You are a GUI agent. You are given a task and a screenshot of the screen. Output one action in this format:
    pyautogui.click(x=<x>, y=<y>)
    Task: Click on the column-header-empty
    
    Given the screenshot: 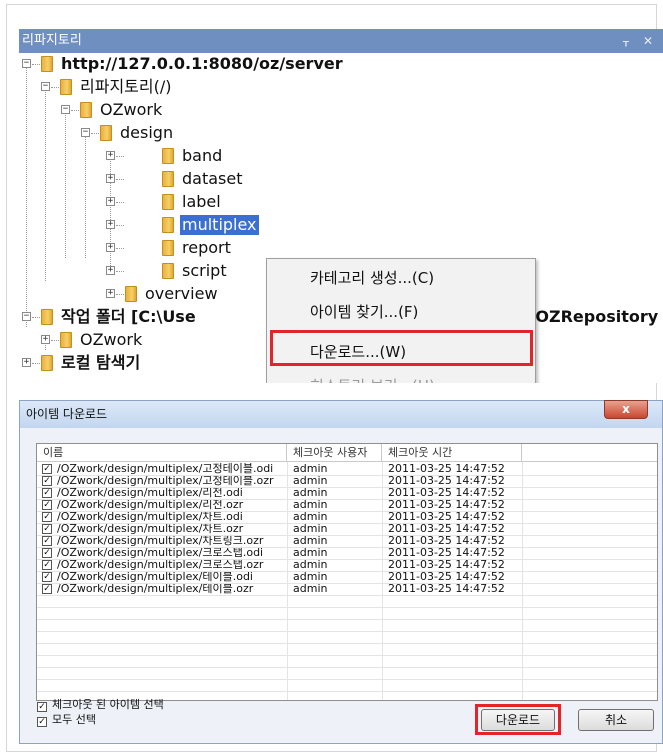 What is the action you would take?
    pyautogui.click(x=589, y=453)
    